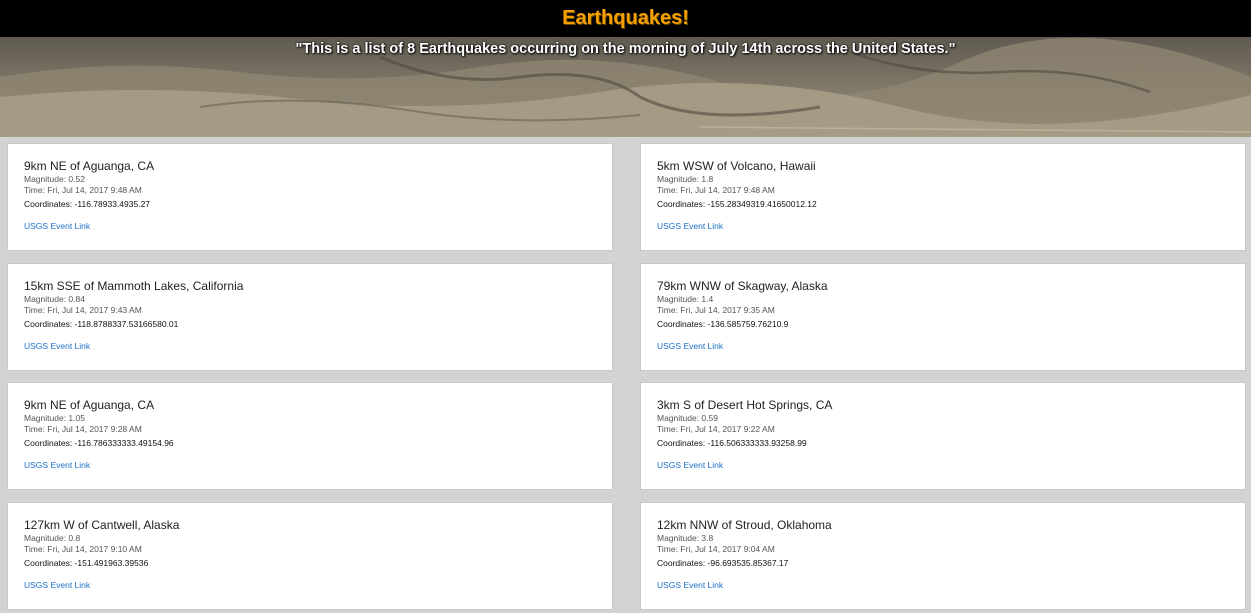 The width and height of the screenshot is (1251, 613). Describe the element at coordinates (716, 428) in the screenshot. I see `earthquake-time: Time: Fri, Jul 14, 2017 9:22 AM` at that location.